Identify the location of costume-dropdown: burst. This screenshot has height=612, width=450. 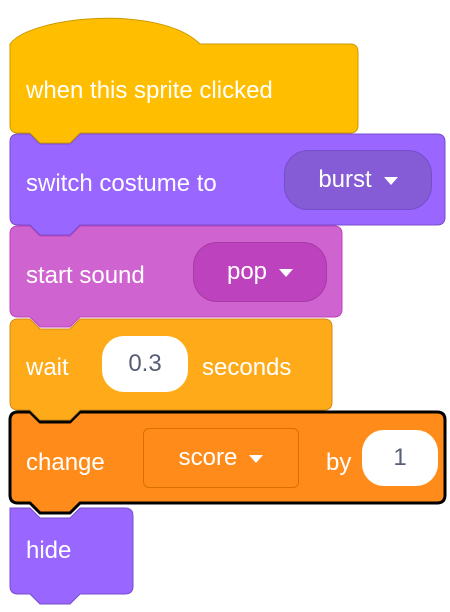
(358, 180).